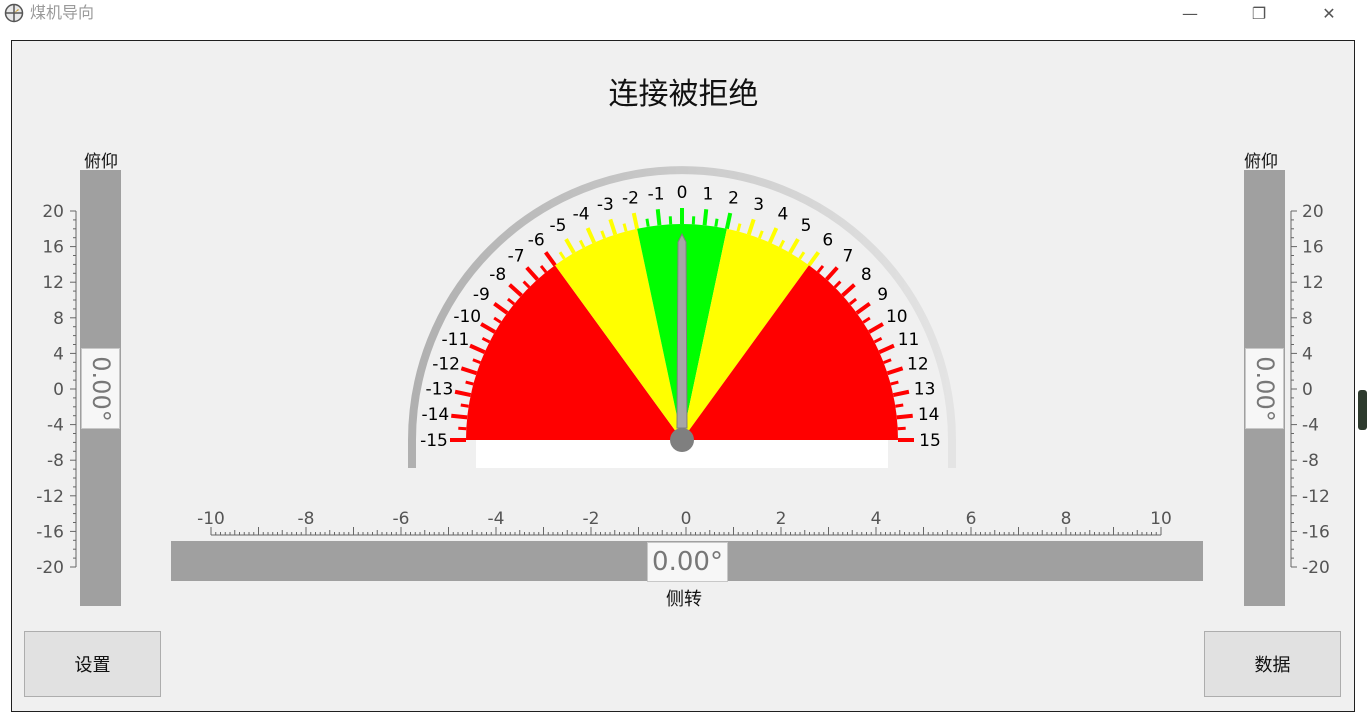 The image size is (1367, 725). Describe the element at coordinates (446, 364) in the screenshot. I see `gauge-tick-label: -12` at that location.